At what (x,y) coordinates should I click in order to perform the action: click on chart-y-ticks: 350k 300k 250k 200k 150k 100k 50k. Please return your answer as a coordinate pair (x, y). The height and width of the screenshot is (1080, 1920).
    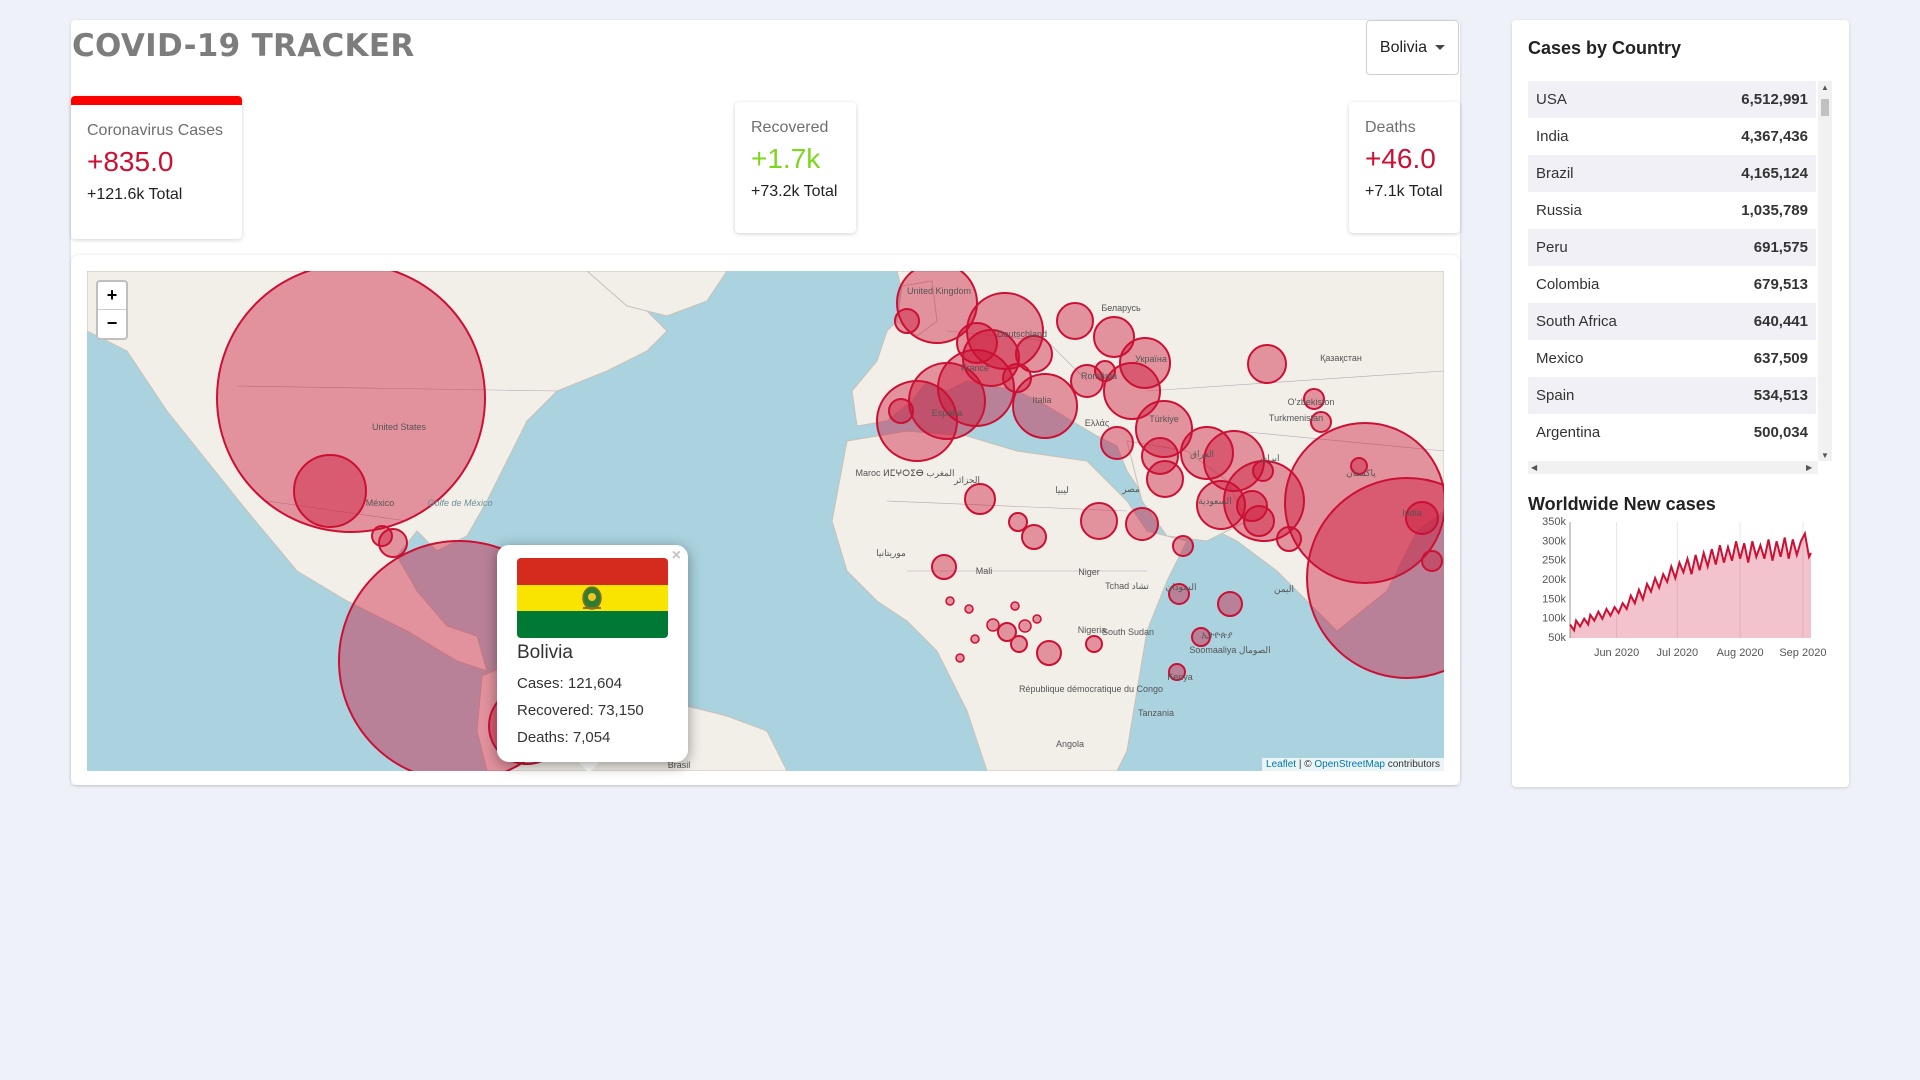
    Looking at the image, I should click on (1554, 580).